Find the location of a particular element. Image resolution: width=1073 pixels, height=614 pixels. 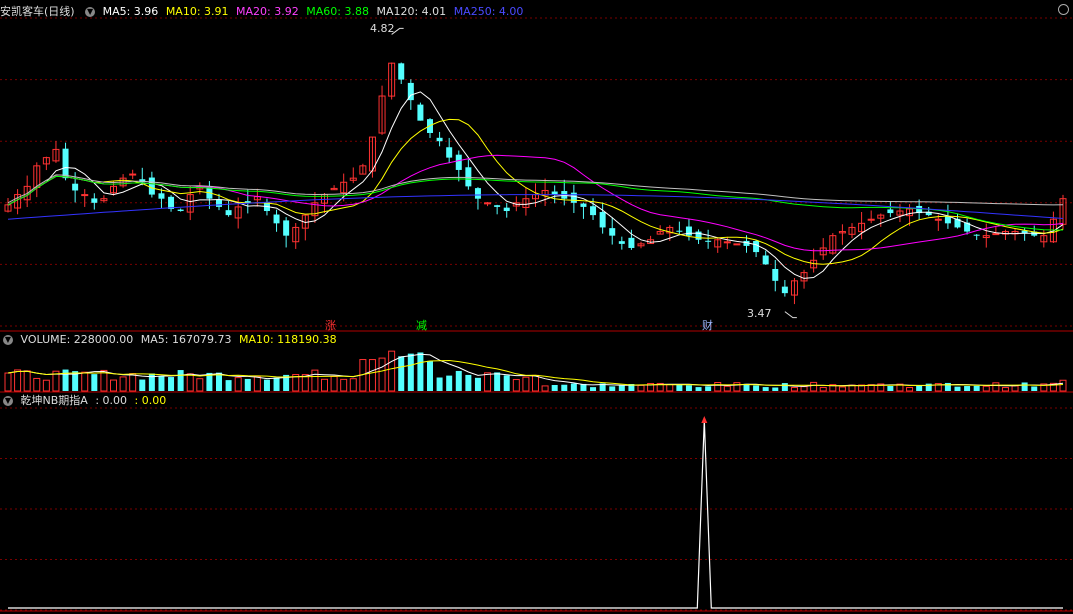

marker-zhang: 涨 is located at coordinates (330, 325).